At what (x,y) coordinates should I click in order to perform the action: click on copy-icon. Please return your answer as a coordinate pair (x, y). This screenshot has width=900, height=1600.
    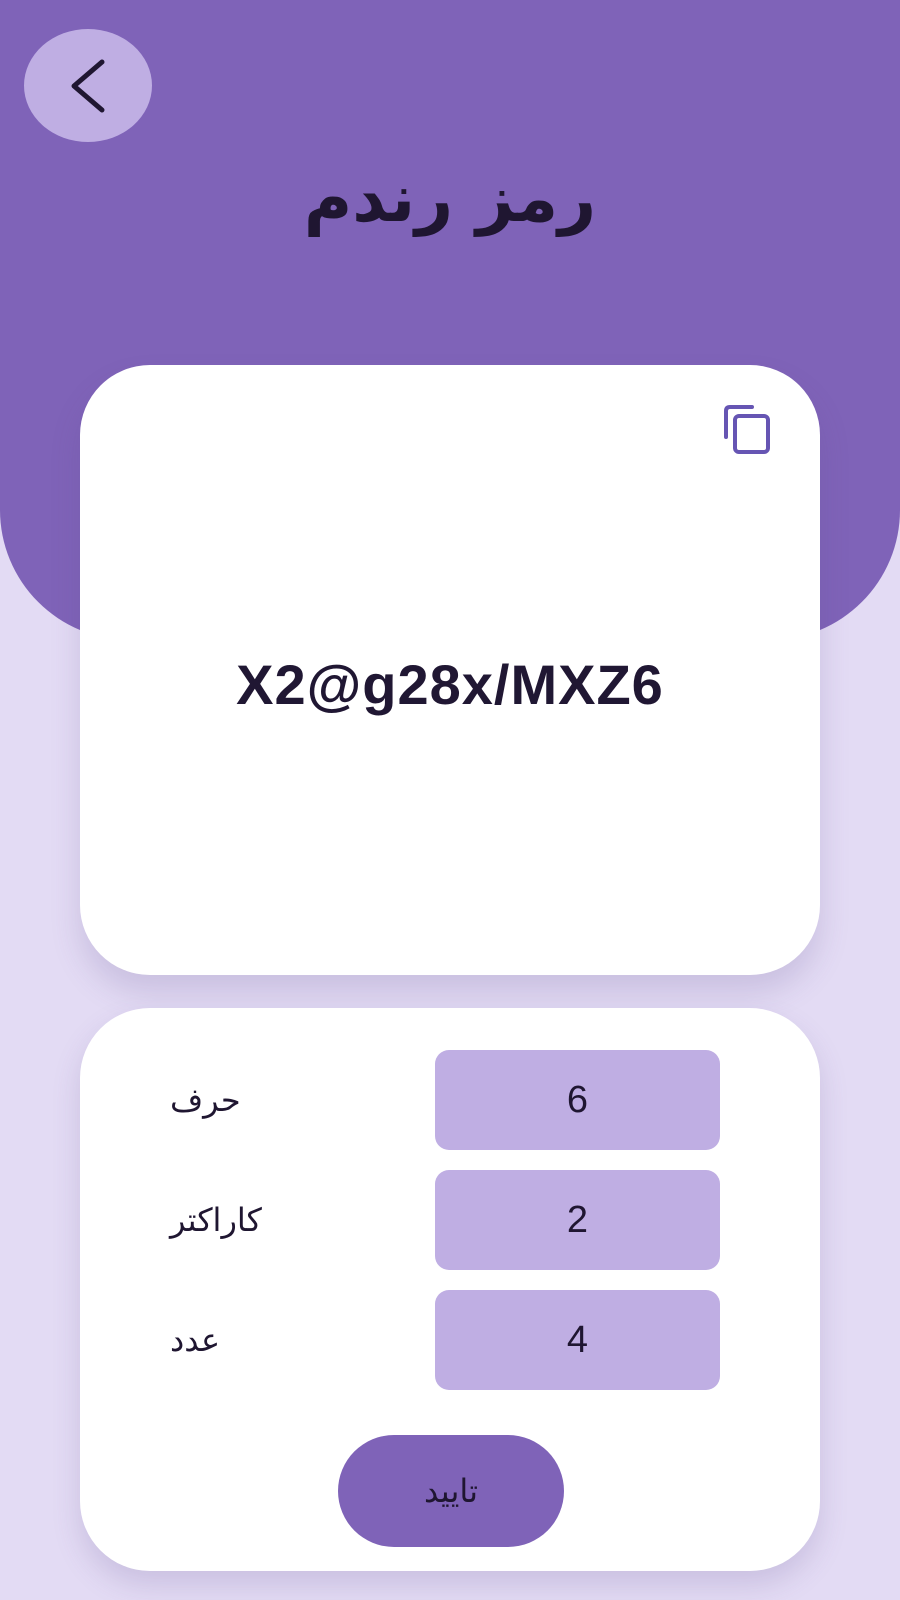
    Looking at the image, I should click on (747, 429).